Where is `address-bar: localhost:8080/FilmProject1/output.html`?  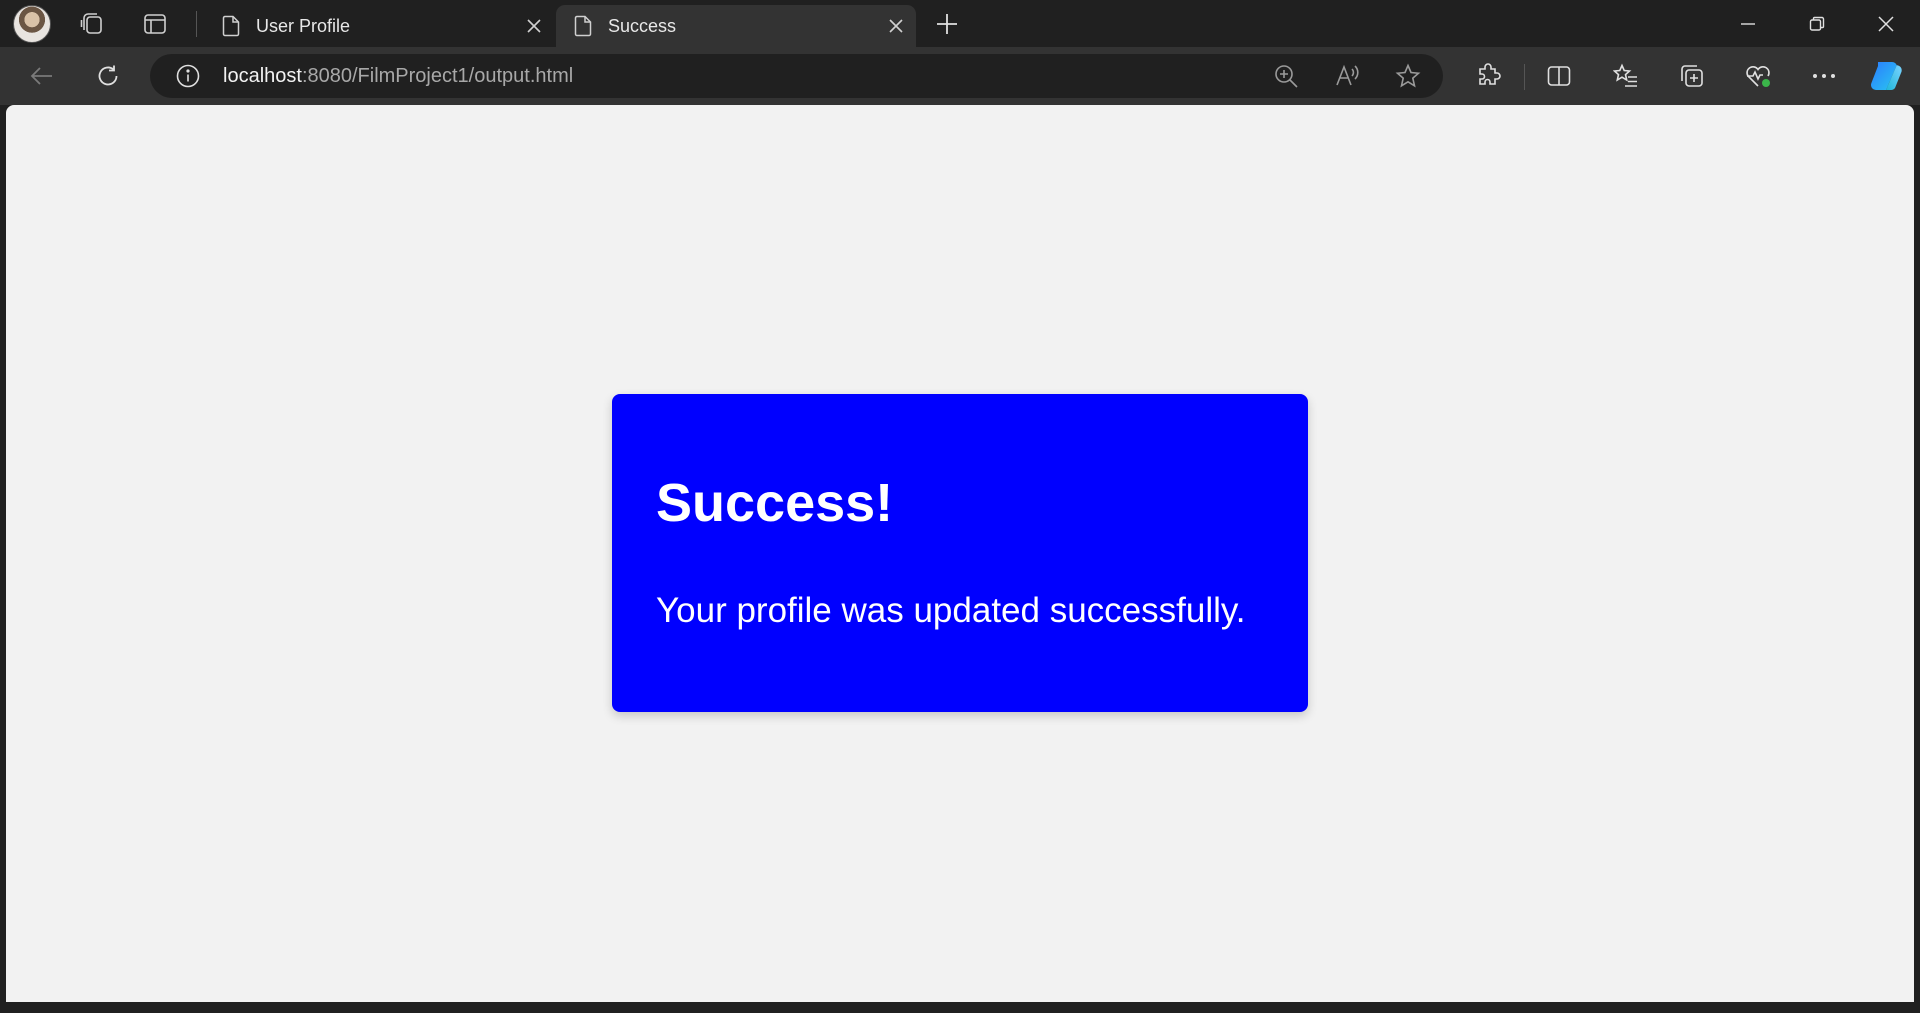
address-bar: localhost:8080/FilmProject1/output.html is located at coordinates (796, 76).